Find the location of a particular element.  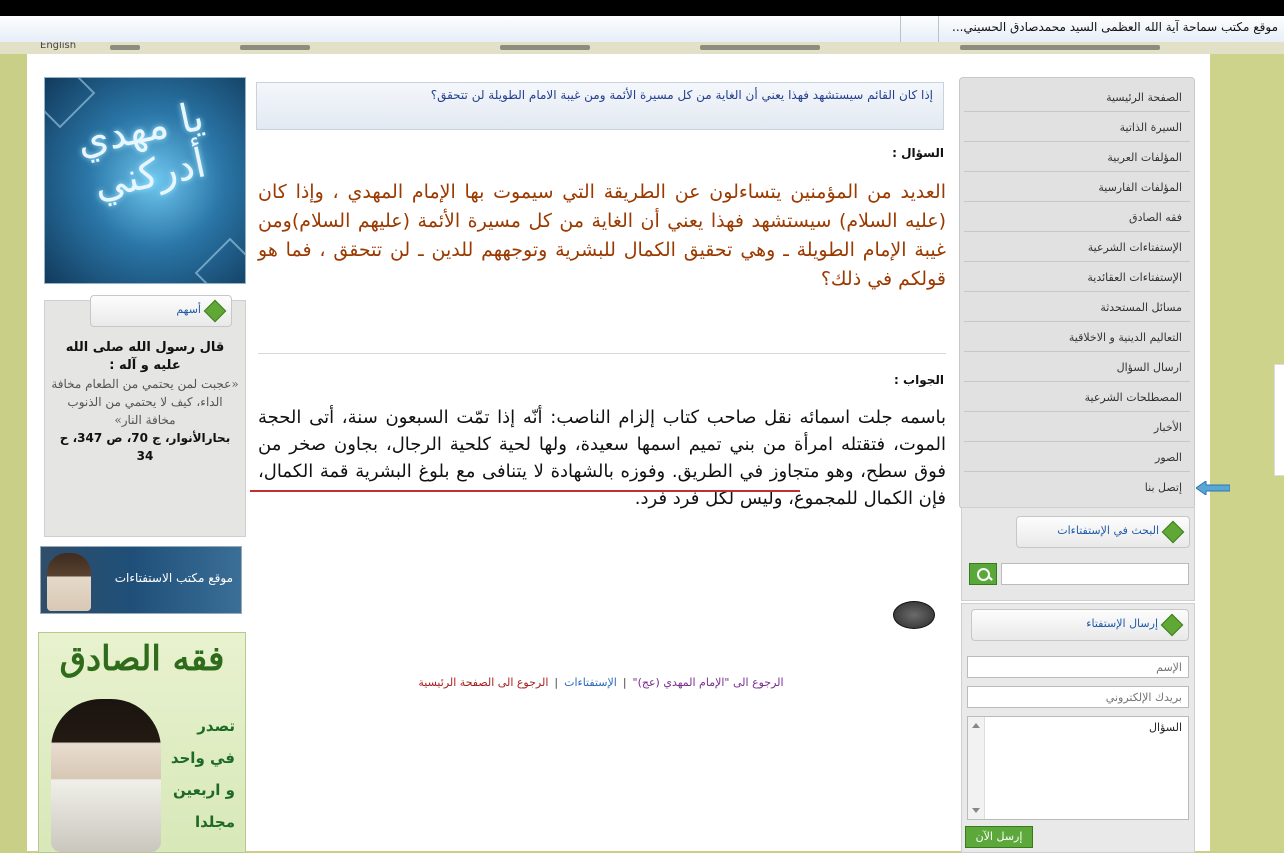

hadith-source: بحارالأنوار، ج 70، ص 347، ح 34 is located at coordinates (145, 447).